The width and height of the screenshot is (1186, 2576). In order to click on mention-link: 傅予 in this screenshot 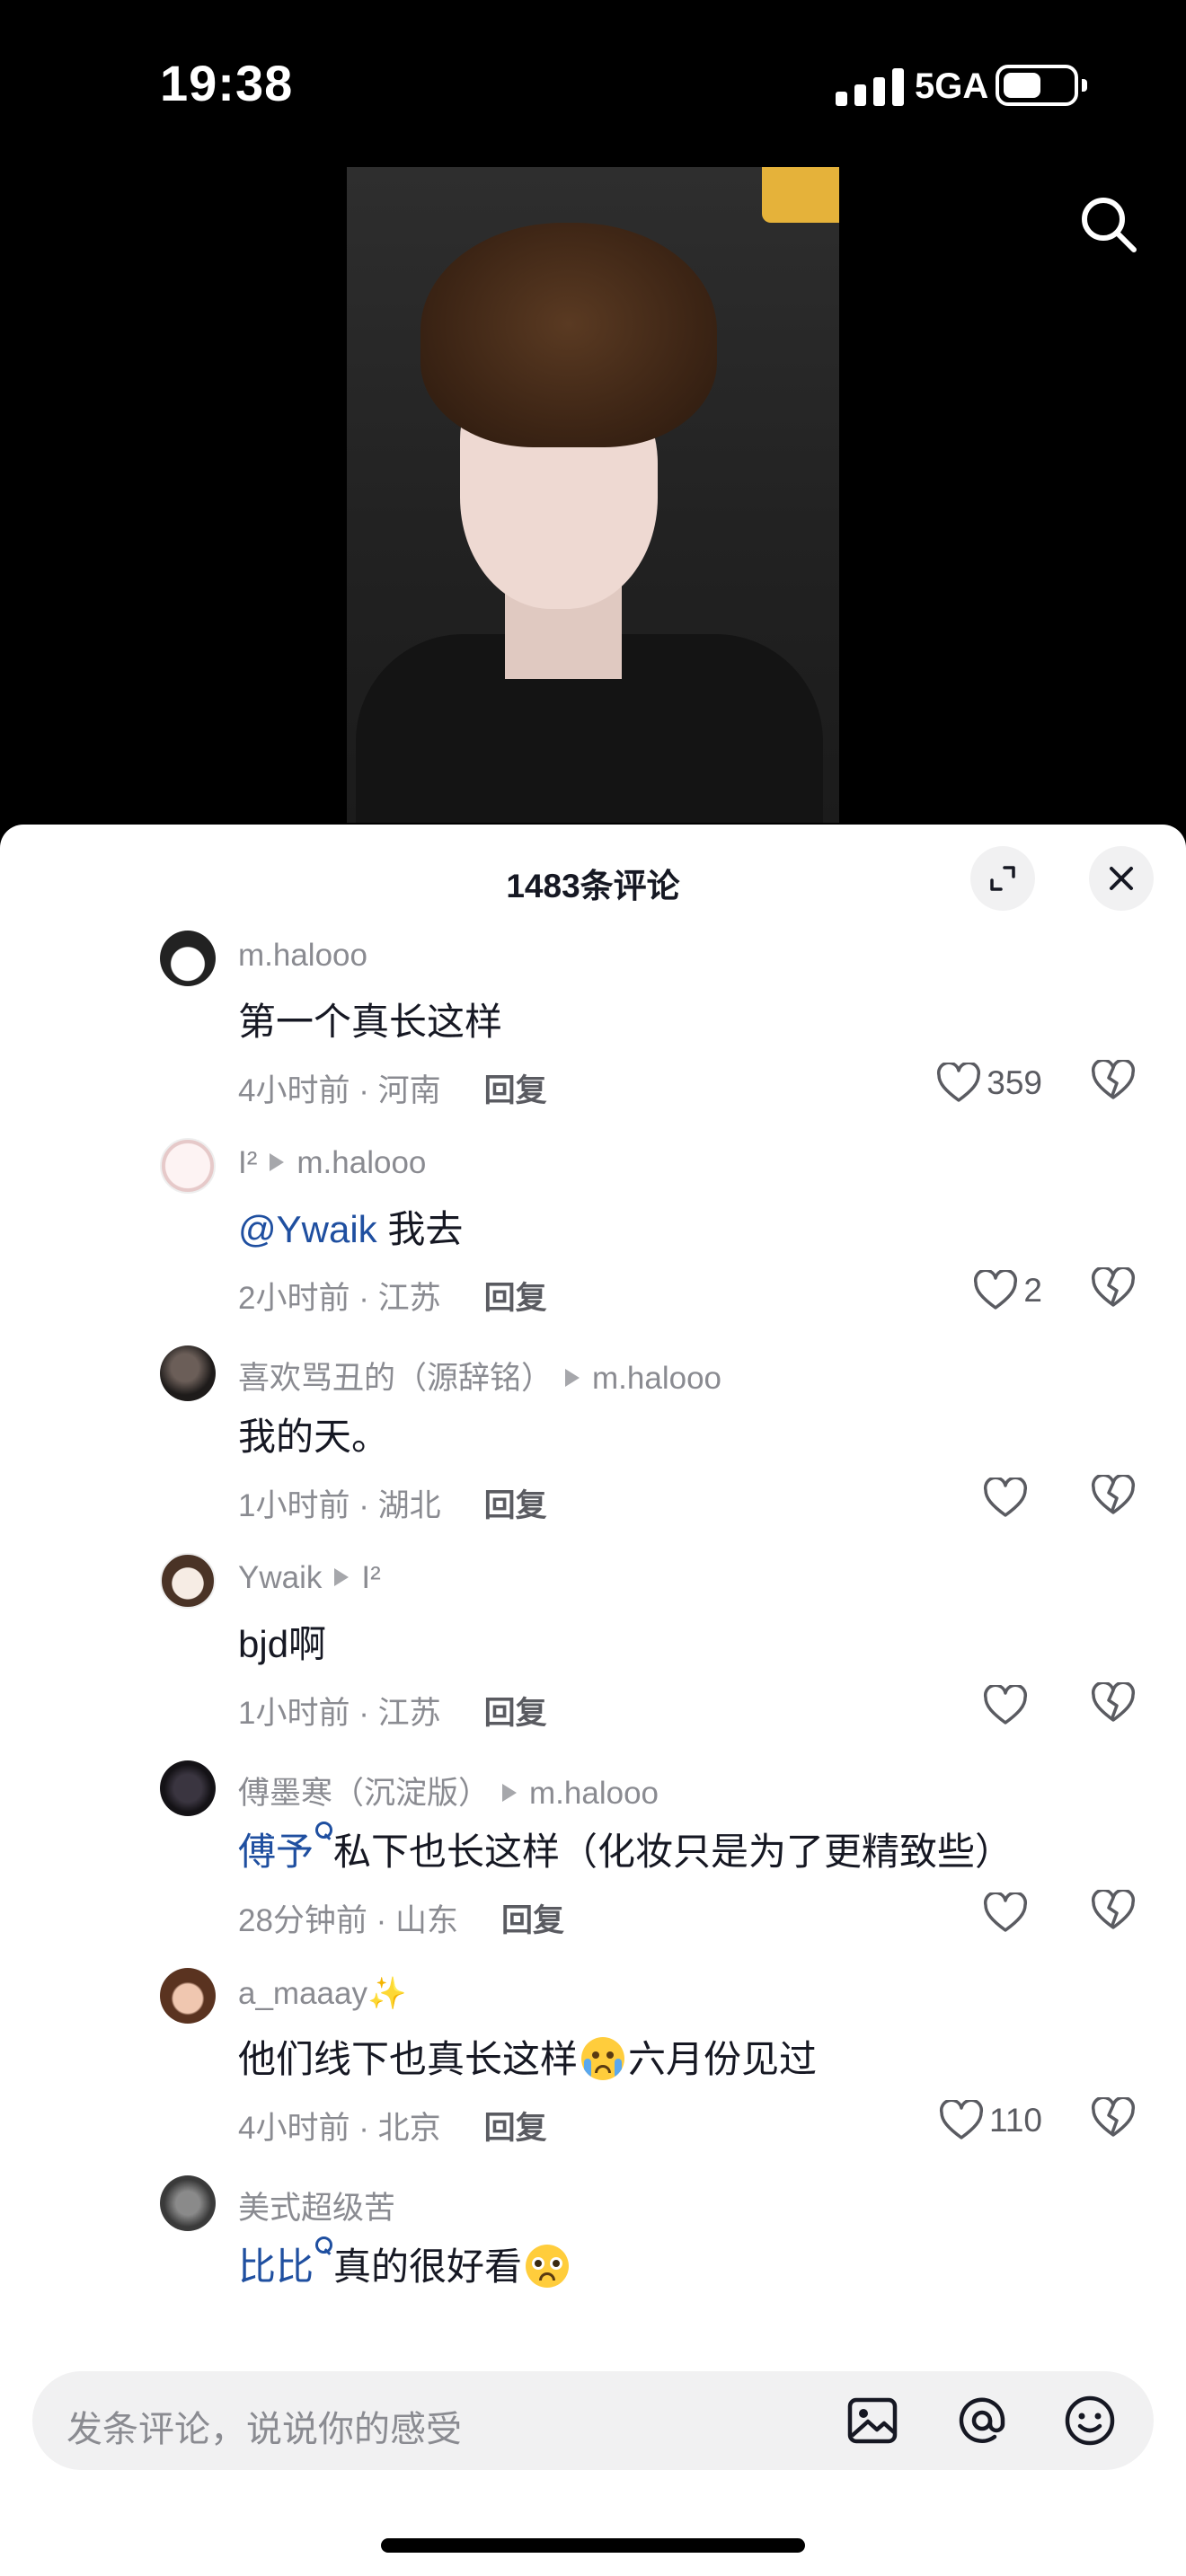, I will do `click(276, 1852)`.